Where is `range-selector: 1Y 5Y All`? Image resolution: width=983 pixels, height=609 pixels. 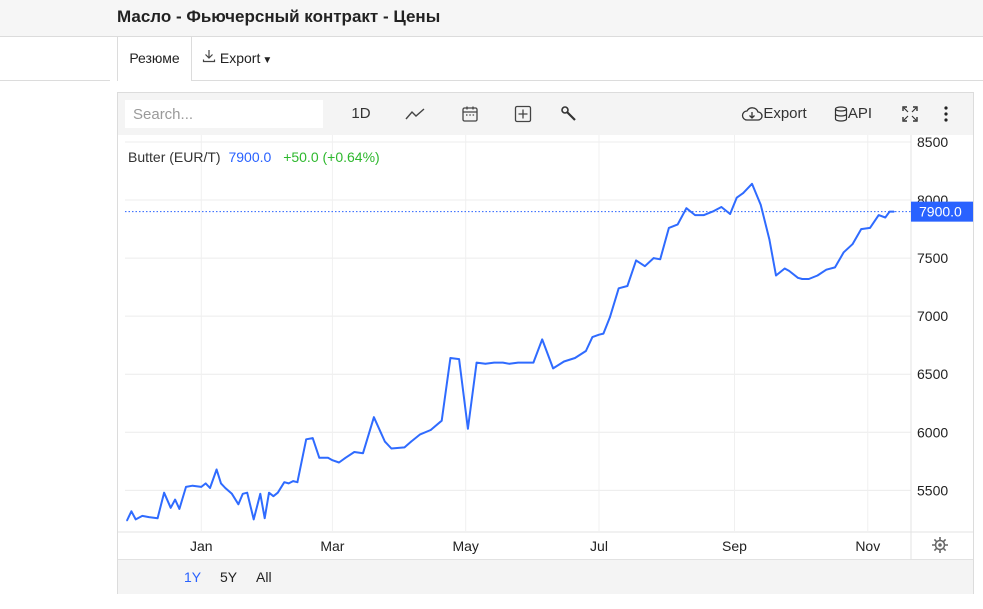 range-selector: 1Y 5Y All is located at coordinates (545, 576).